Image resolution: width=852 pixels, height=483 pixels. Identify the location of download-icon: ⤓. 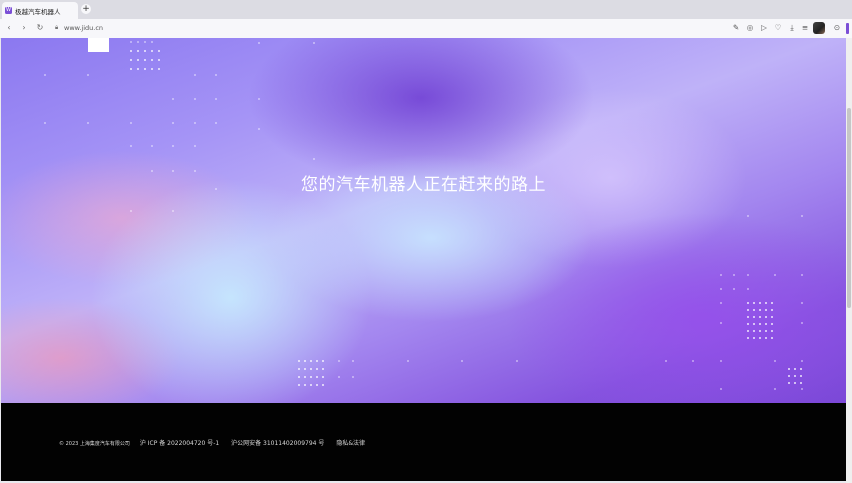
(792, 28).